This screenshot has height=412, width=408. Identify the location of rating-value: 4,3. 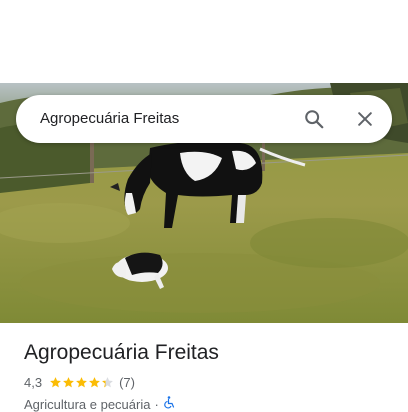
(33, 382).